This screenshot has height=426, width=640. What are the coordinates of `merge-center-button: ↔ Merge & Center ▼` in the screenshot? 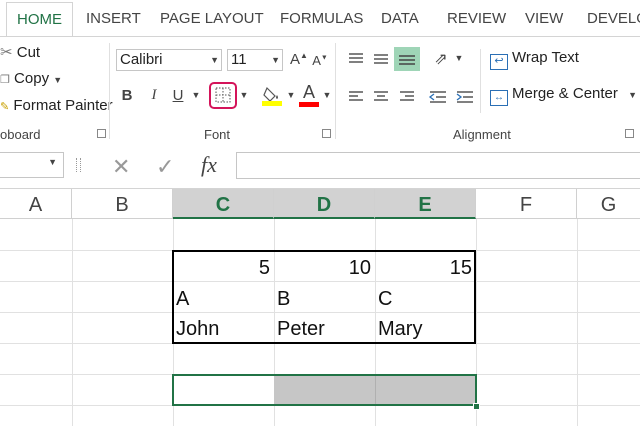 It's located at (563, 95).